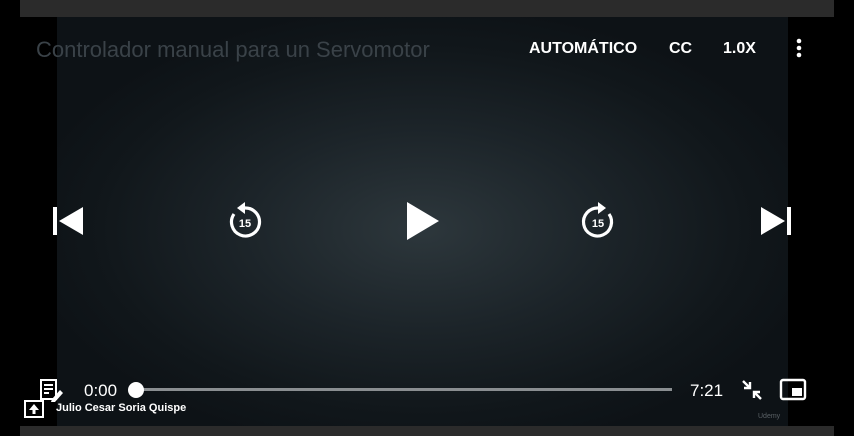 The image size is (854, 436). Describe the element at coordinates (793, 390) in the screenshot. I see `picture-in-picture-icon` at that location.